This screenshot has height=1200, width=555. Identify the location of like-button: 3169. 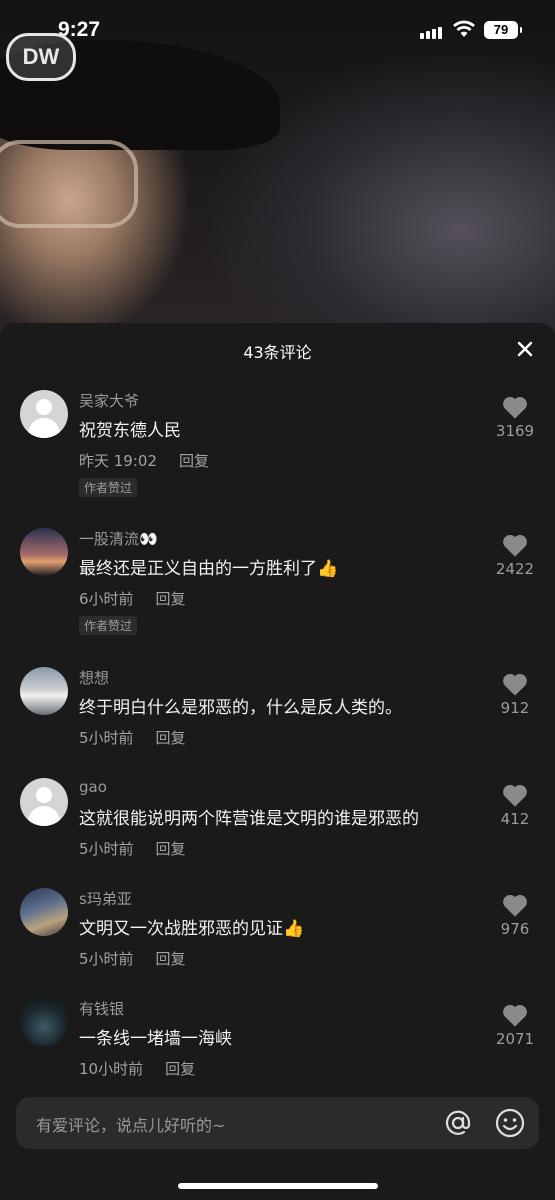
(515, 417).